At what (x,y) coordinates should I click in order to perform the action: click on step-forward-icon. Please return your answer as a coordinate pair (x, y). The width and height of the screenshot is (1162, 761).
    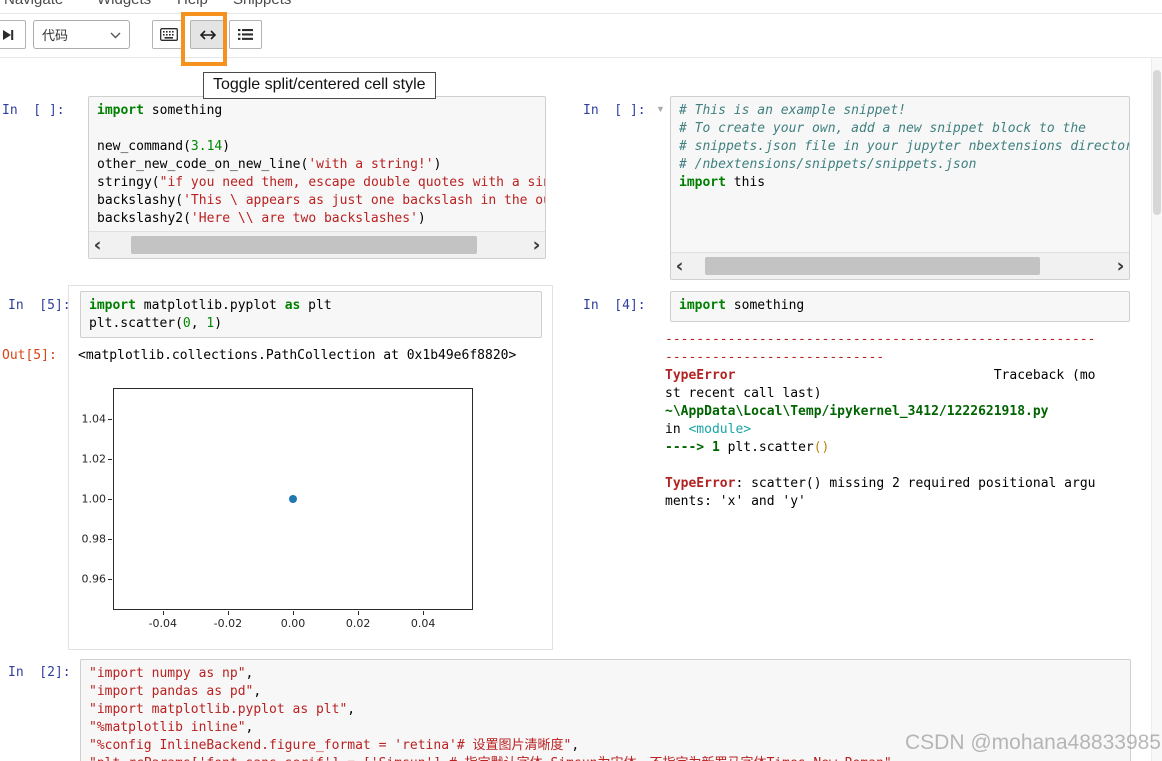
    Looking at the image, I should click on (8, 35).